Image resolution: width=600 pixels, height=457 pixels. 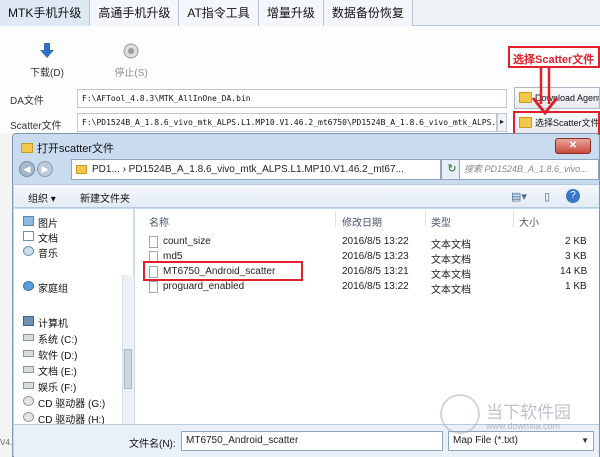 What do you see at coordinates (375, 271) in the screenshot?
I see `file-modified: 2016/8/5 13:21` at bounding box center [375, 271].